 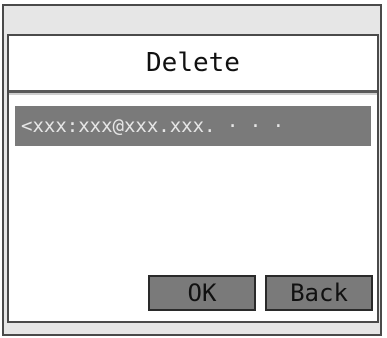 What do you see at coordinates (193, 92) in the screenshot?
I see `title-divider` at bounding box center [193, 92].